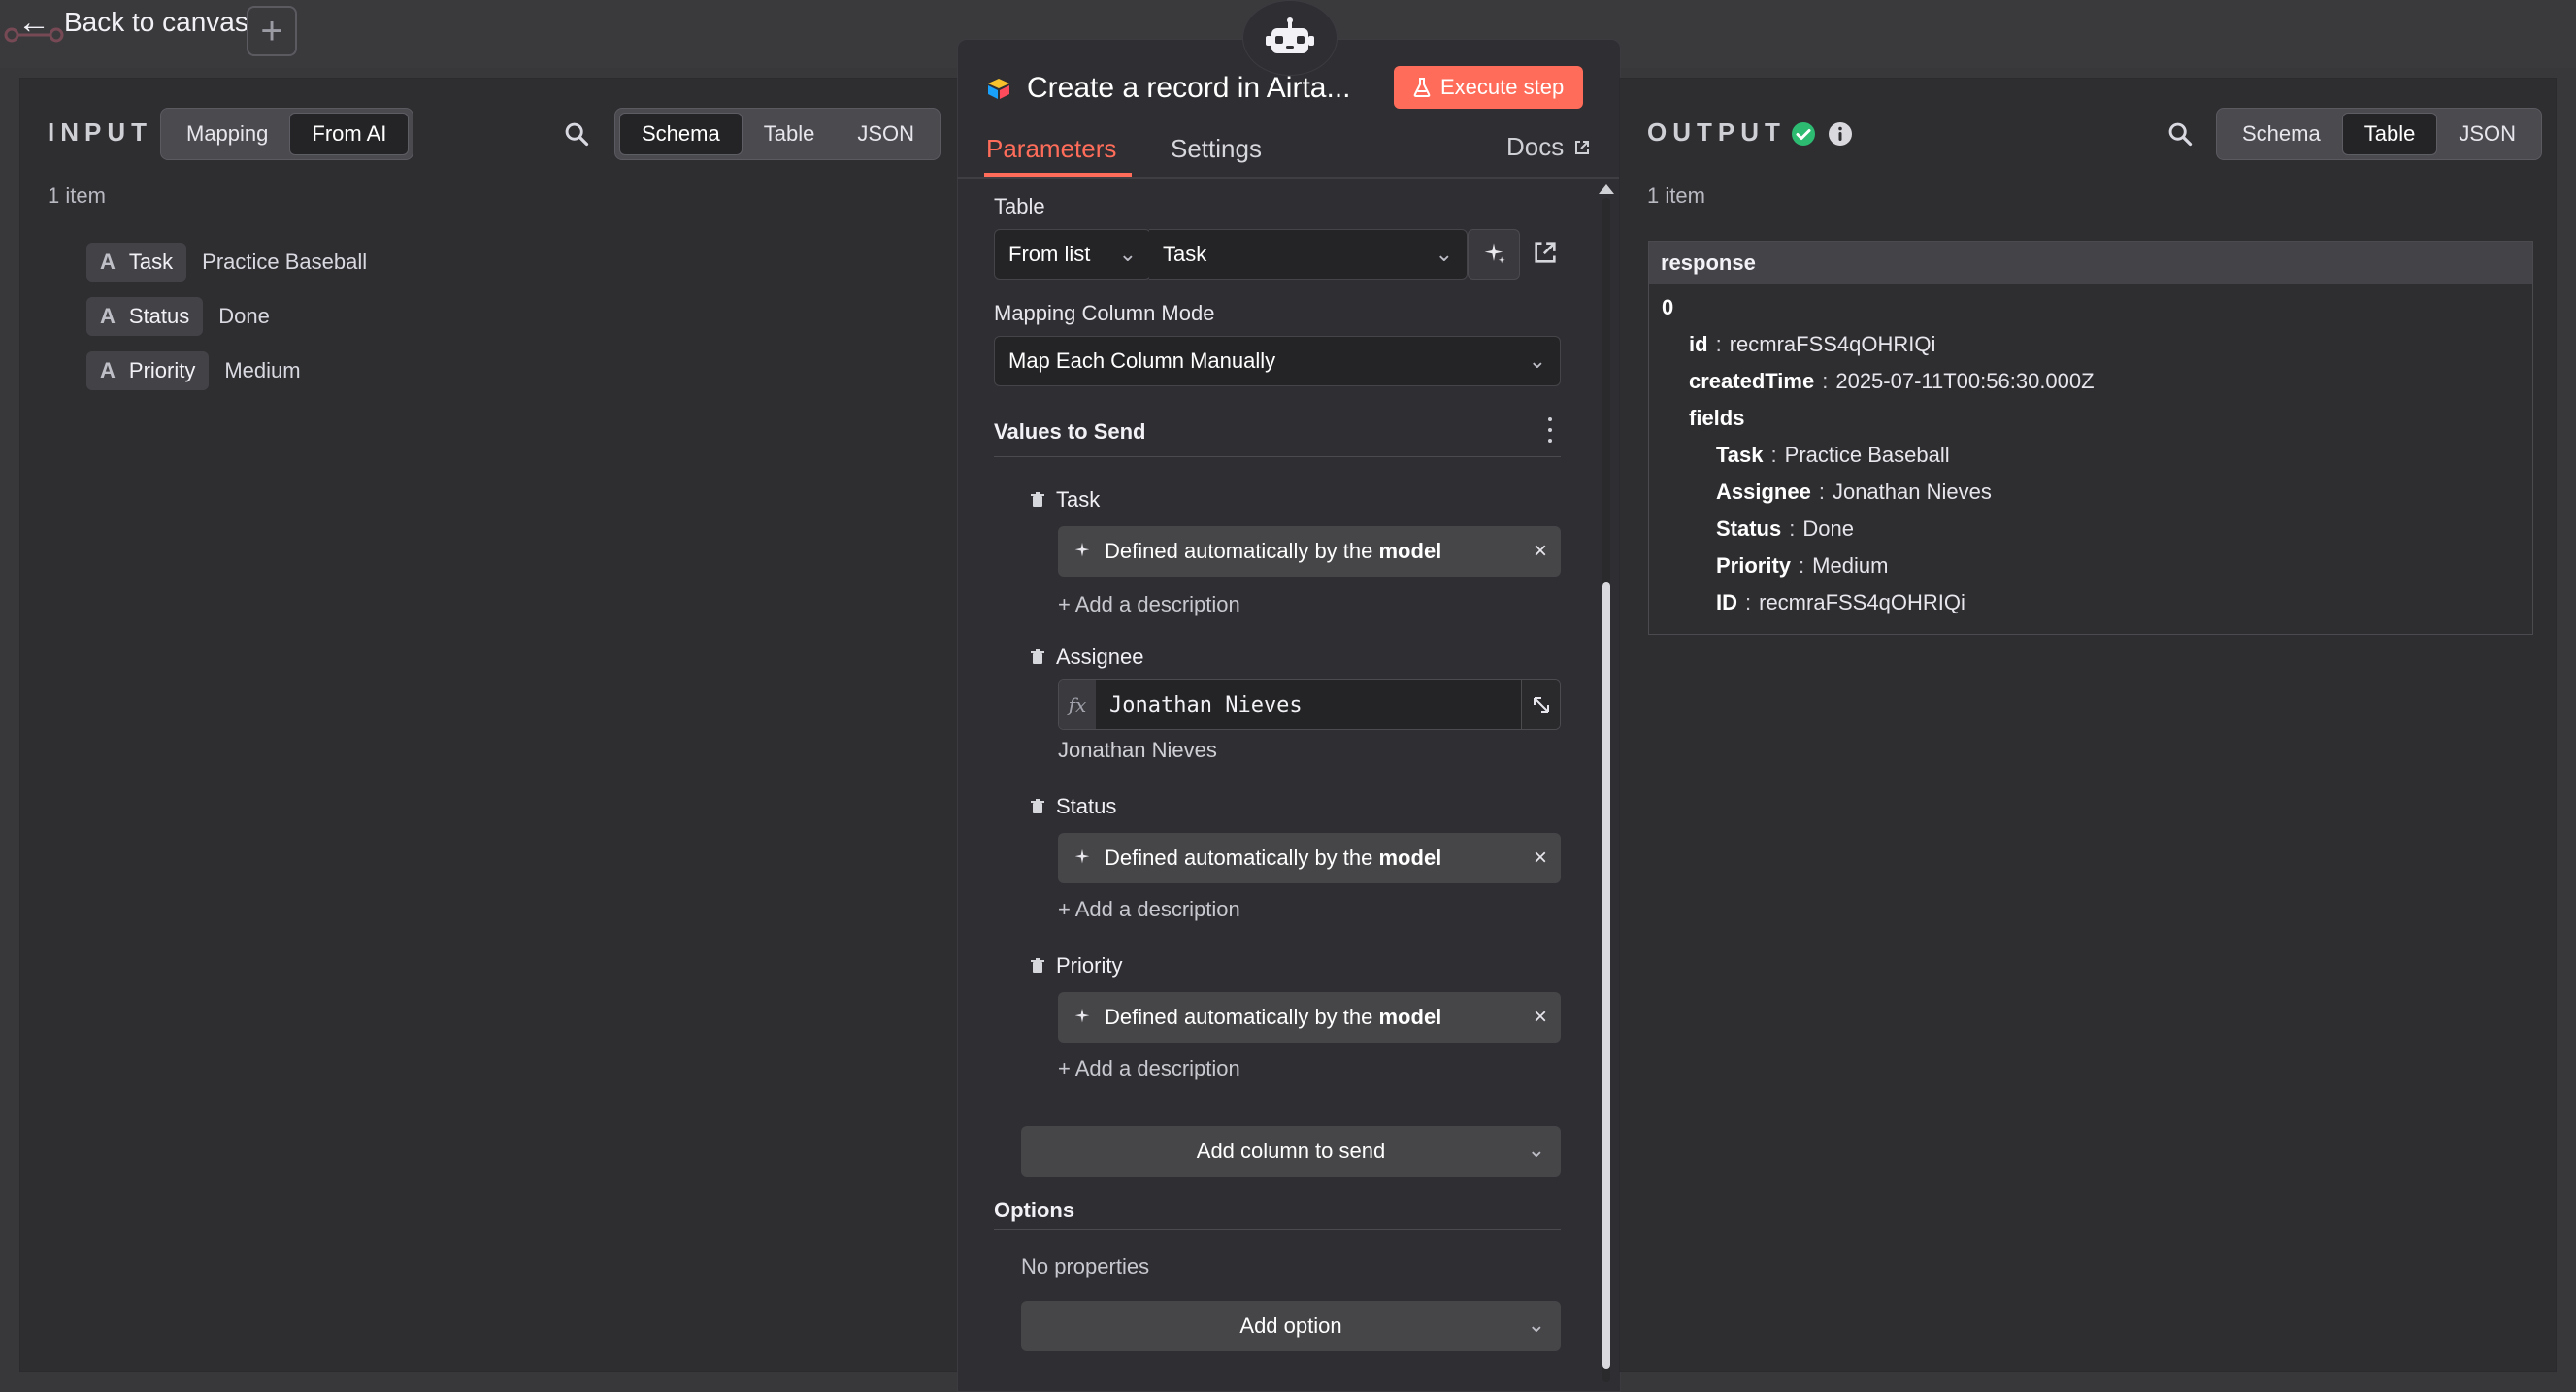  I want to click on field-pill-task: A Task, so click(136, 262).